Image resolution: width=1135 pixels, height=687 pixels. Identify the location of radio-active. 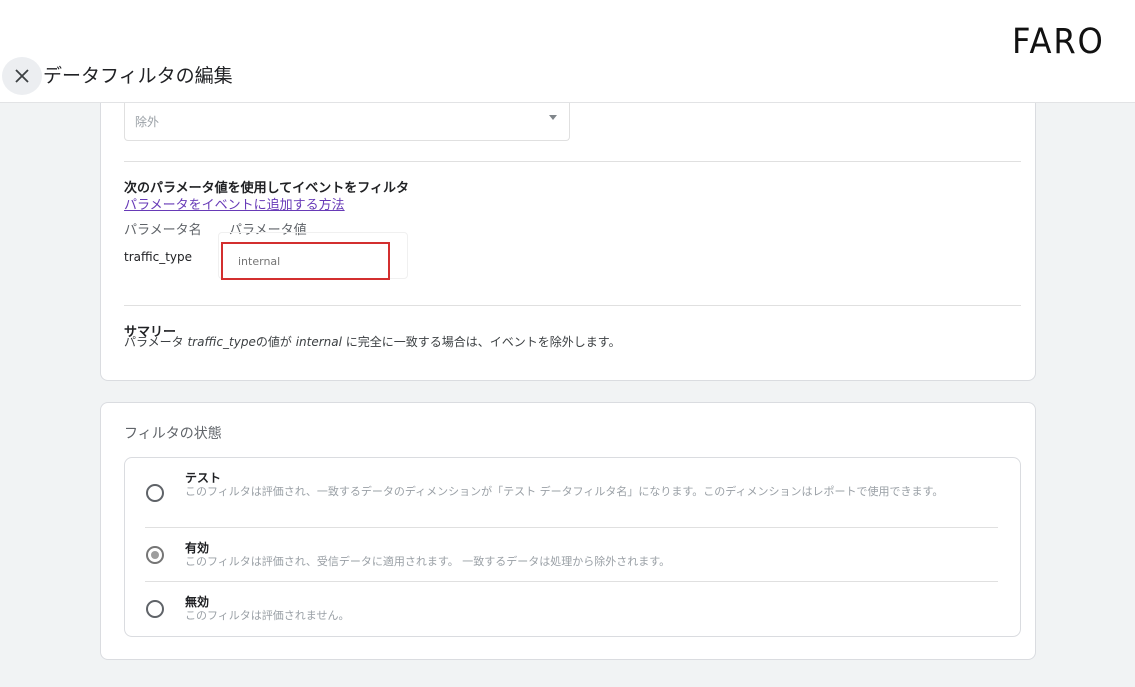
(155, 555).